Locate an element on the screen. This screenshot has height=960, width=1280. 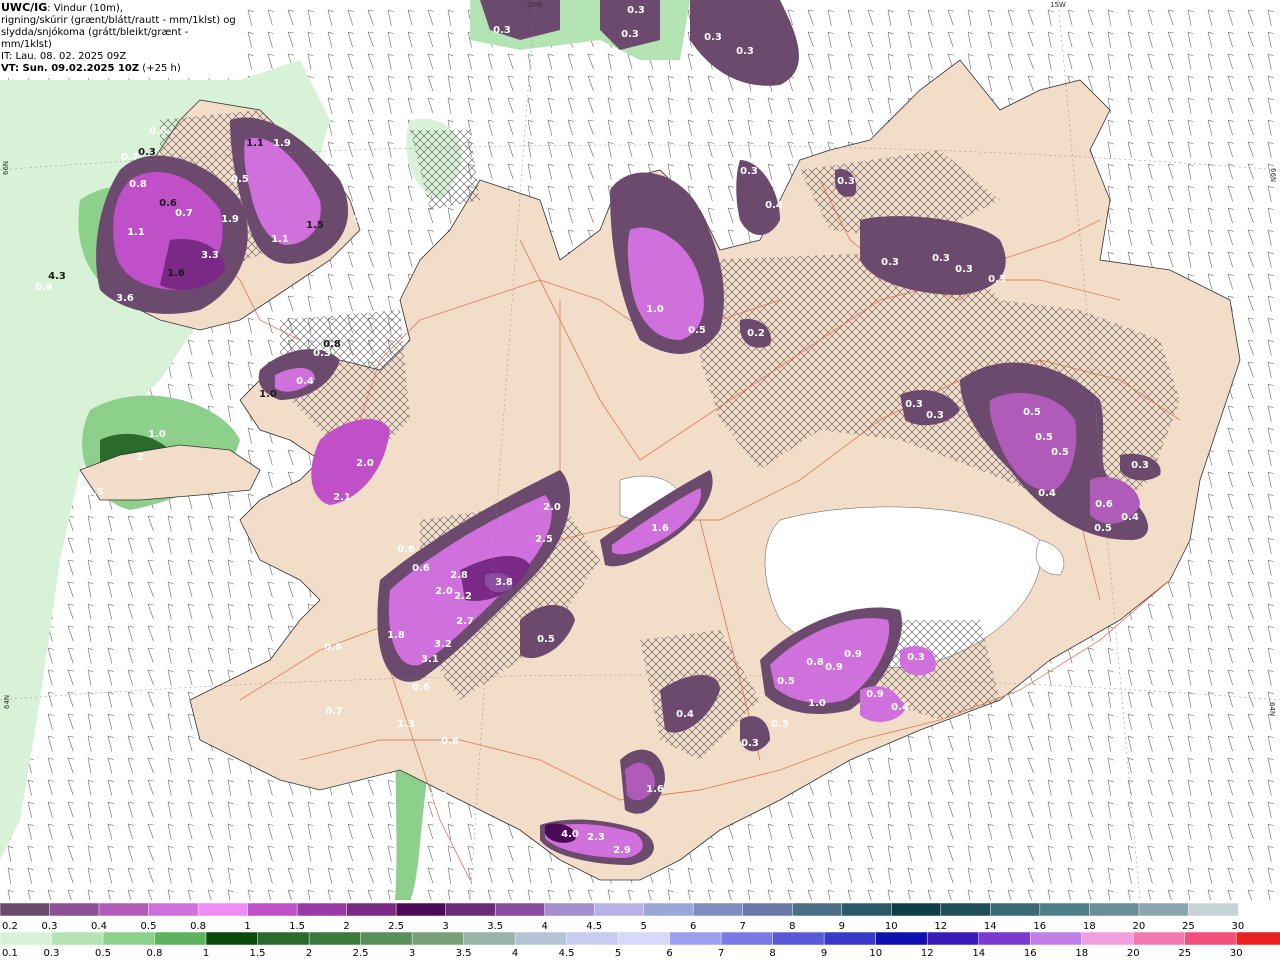
precip-value-label: 3.8 is located at coordinates (504, 582).